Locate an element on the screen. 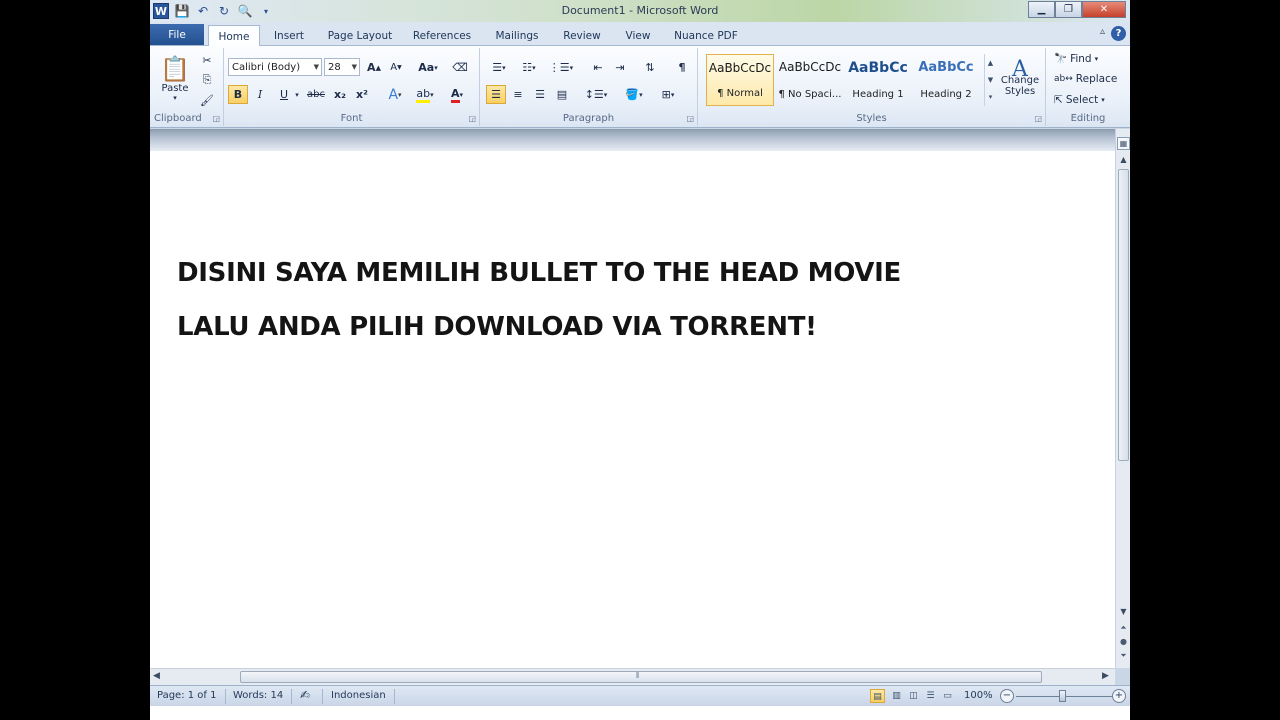 The width and height of the screenshot is (1280, 720). screen-bottom is located at coordinates (640, 713).